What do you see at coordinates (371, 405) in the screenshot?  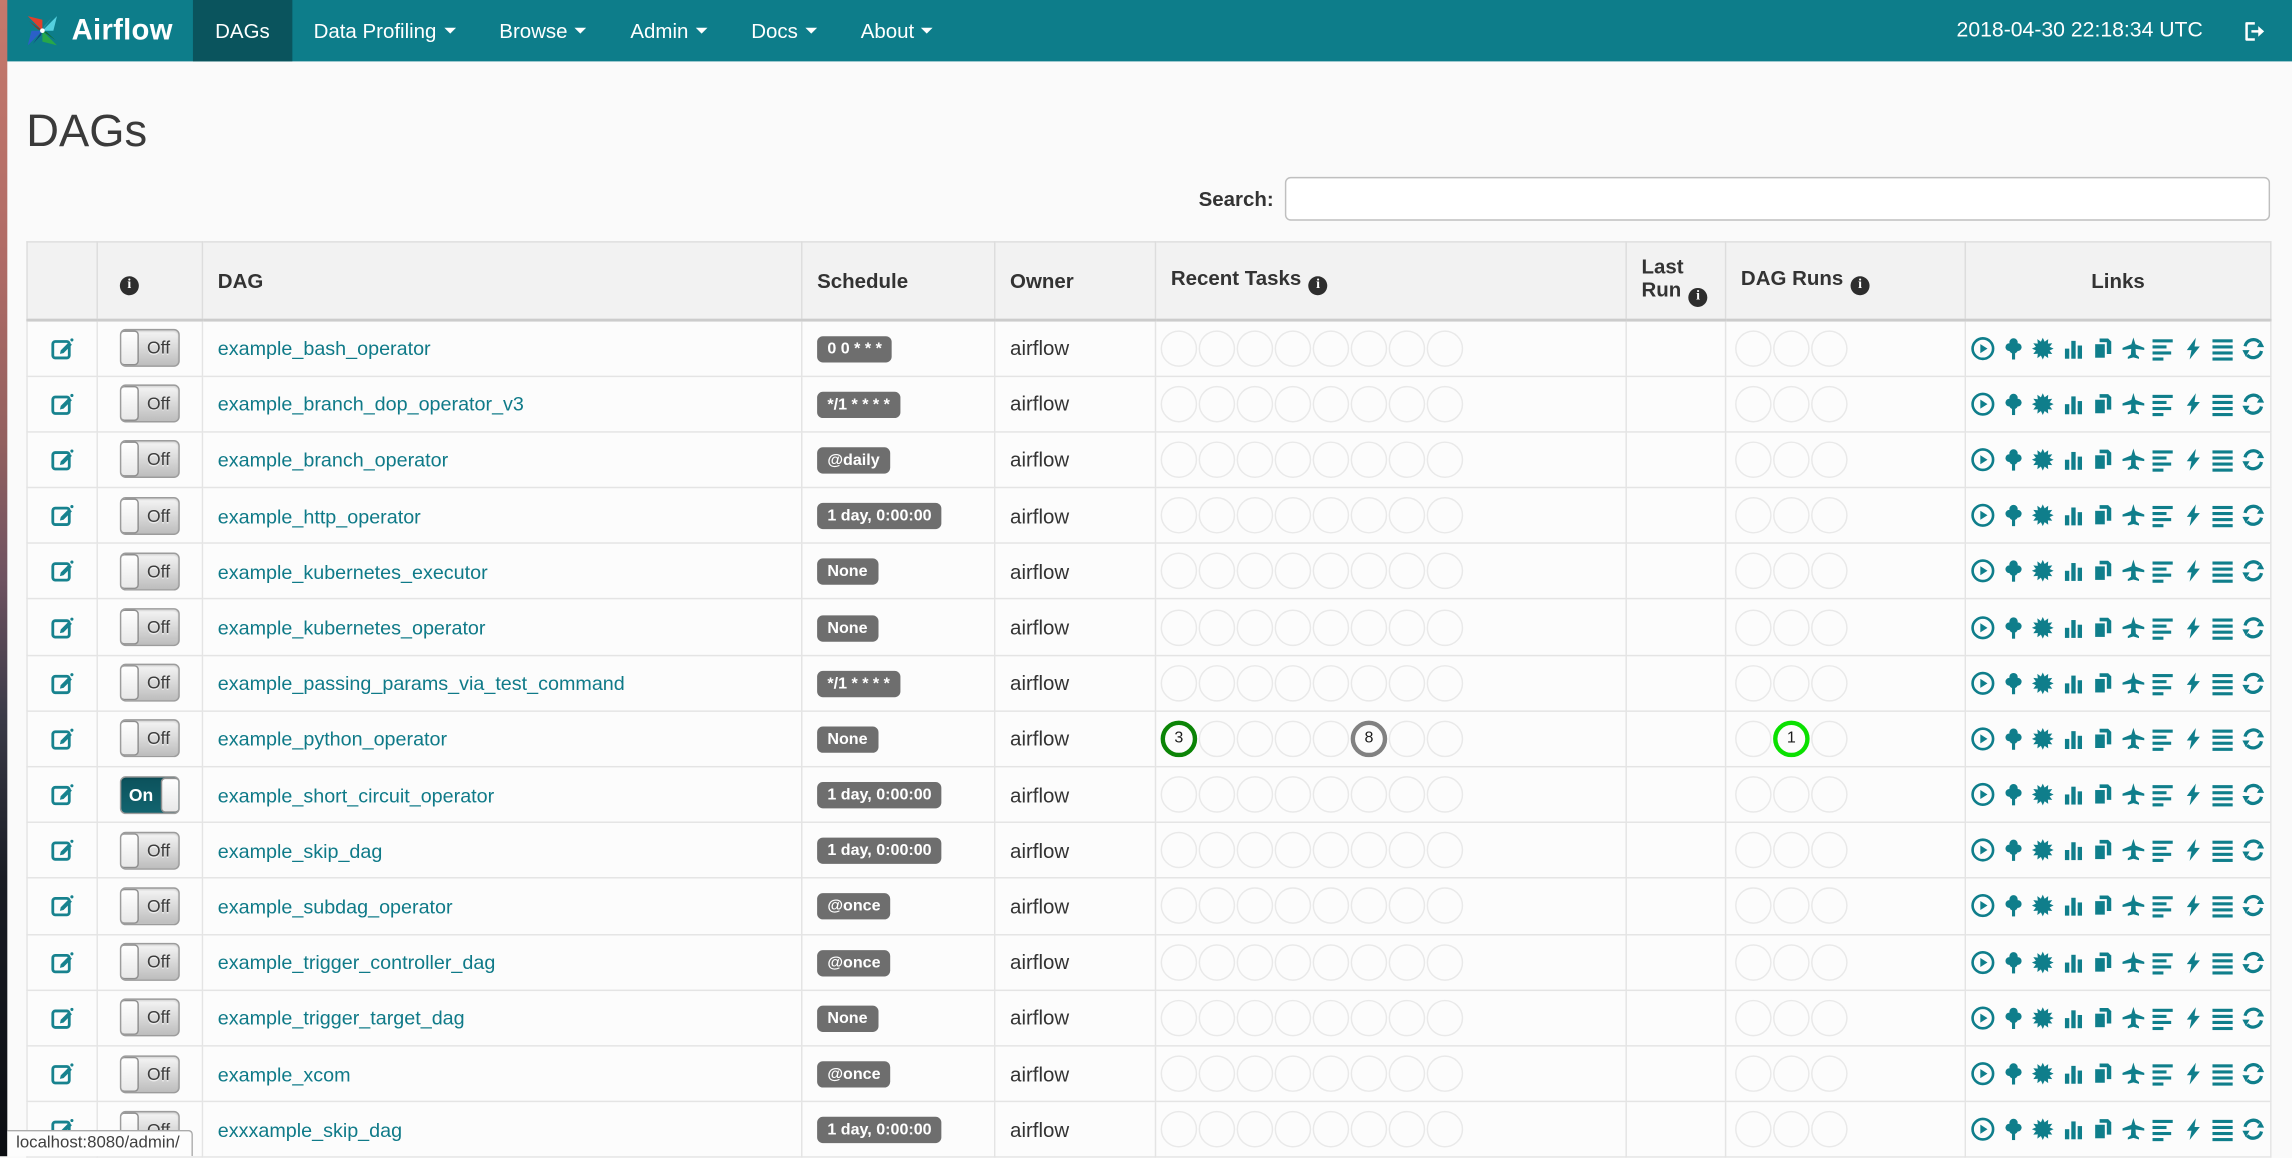 I see `dag-name-link: example_branch_dop_operator_v3` at bounding box center [371, 405].